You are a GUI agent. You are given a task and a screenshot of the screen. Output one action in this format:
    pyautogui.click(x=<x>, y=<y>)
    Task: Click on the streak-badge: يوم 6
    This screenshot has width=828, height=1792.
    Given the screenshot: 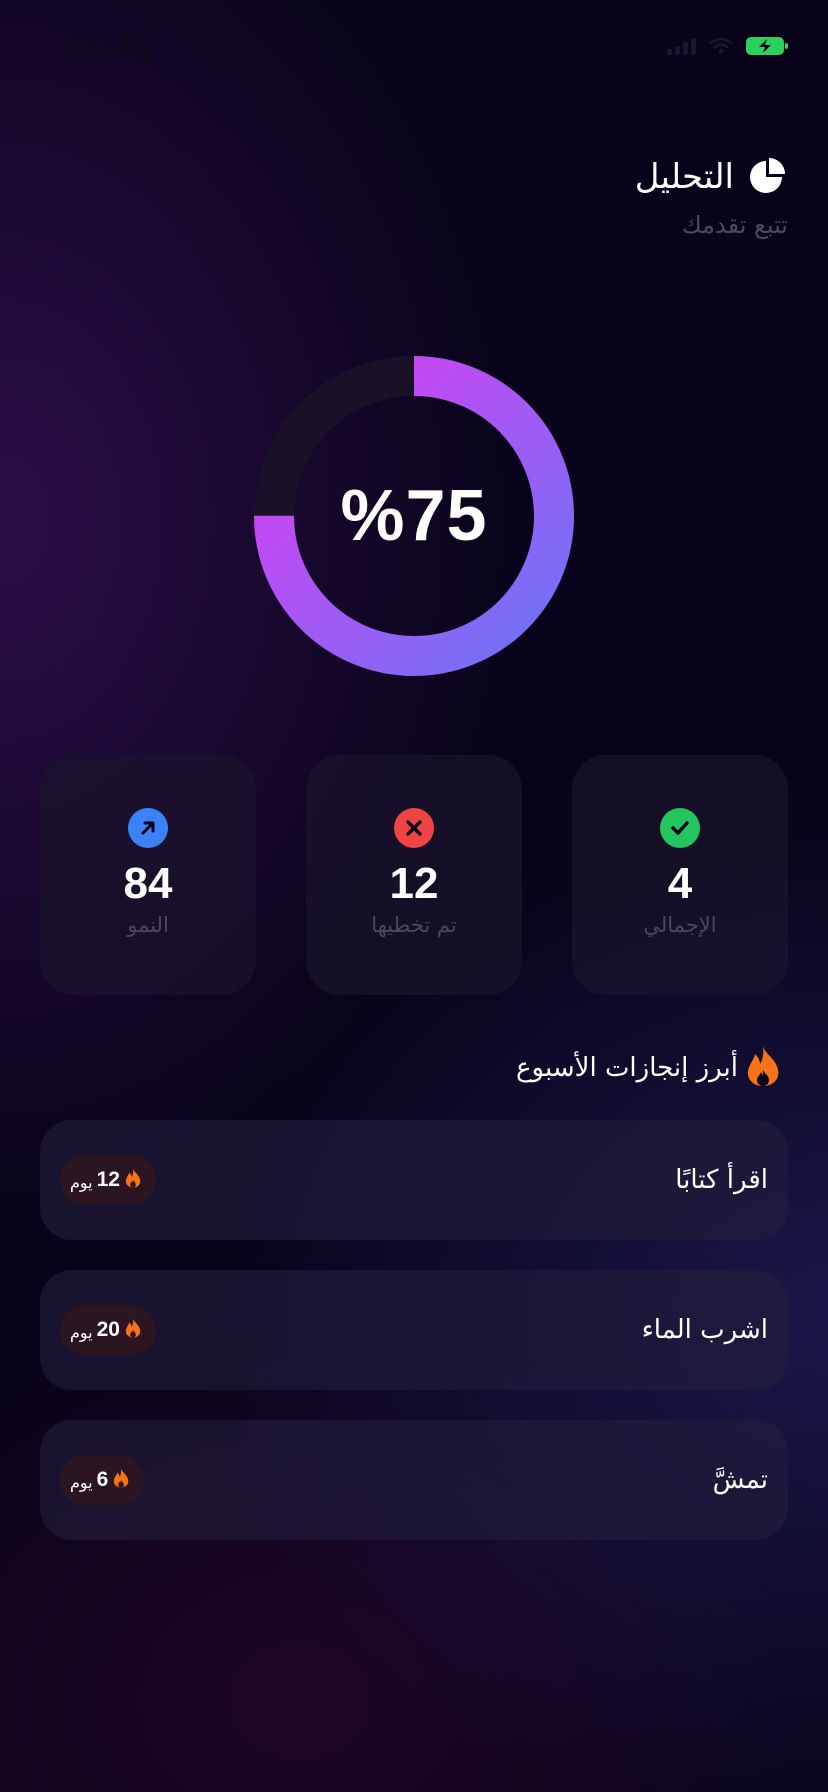 What is the action you would take?
    pyautogui.click(x=102, y=1480)
    